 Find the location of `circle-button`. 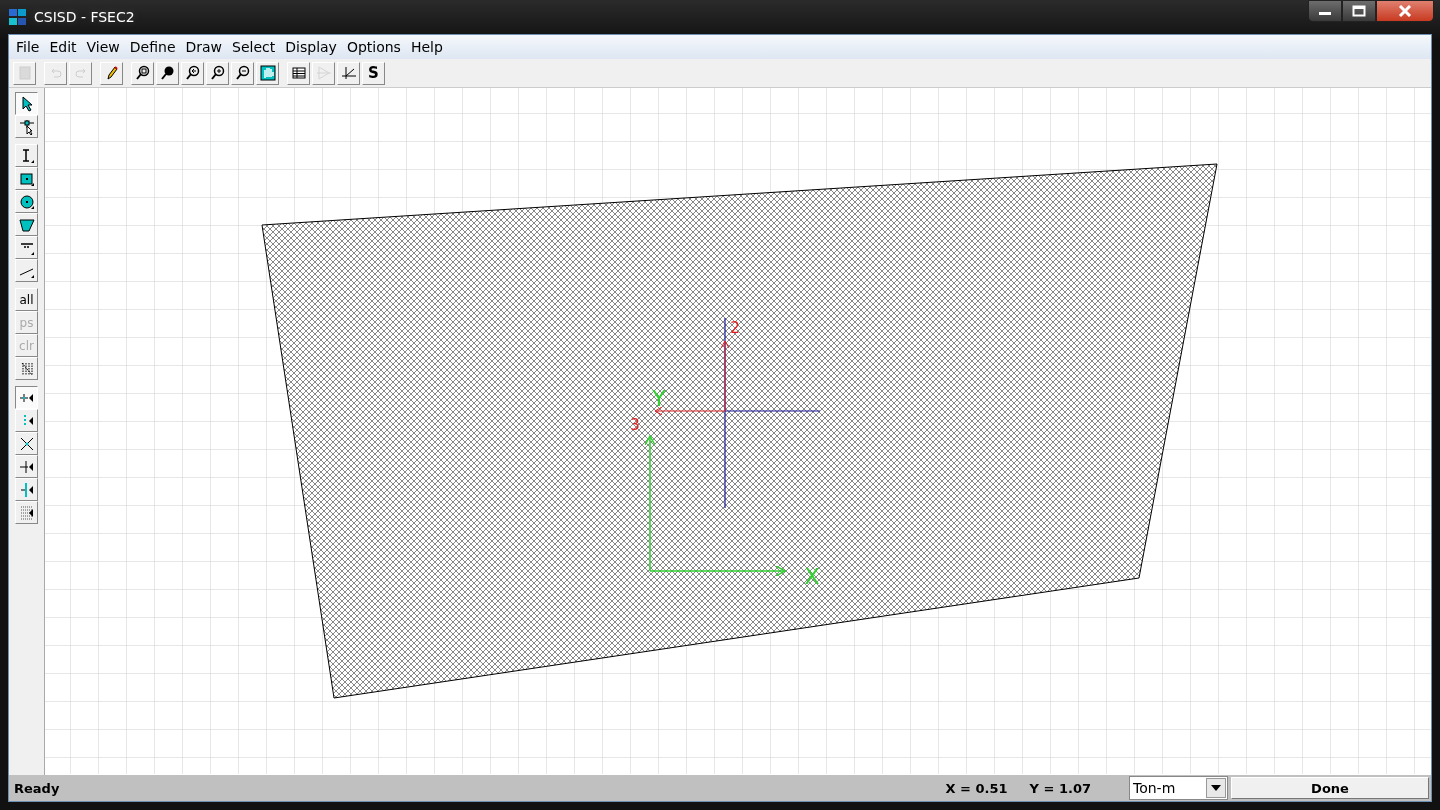

circle-button is located at coordinates (26, 201).